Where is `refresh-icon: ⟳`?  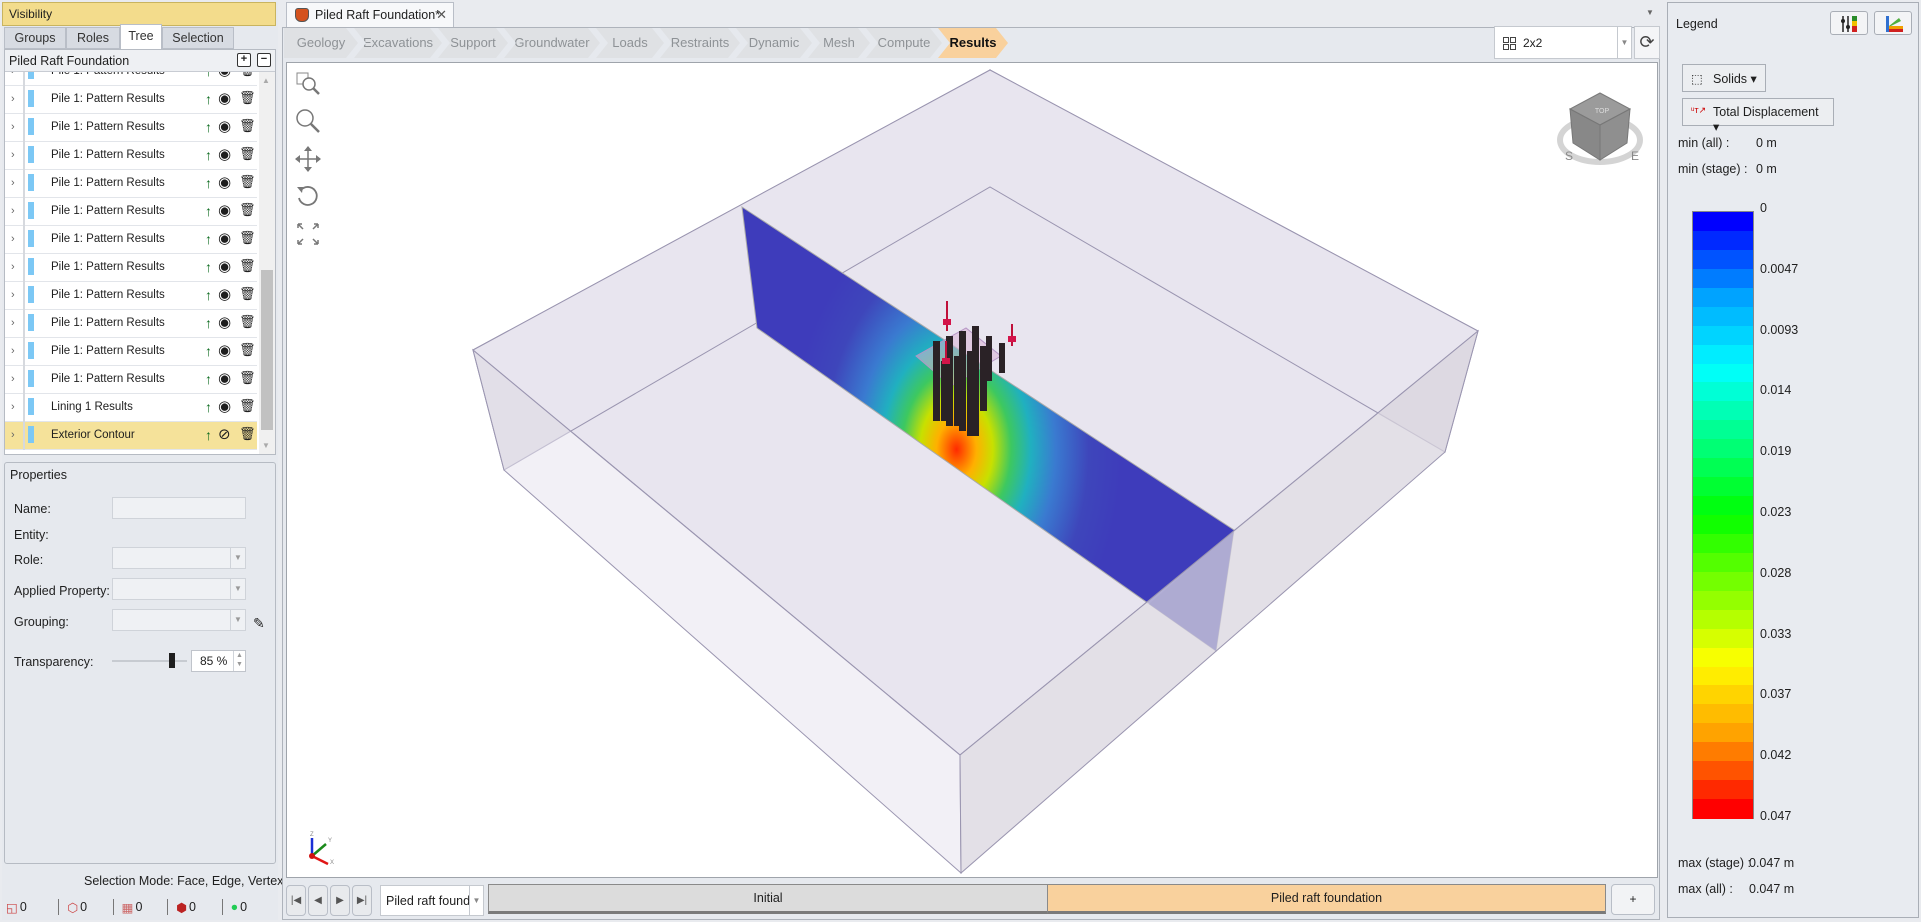 refresh-icon: ⟳ is located at coordinates (1647, 42).